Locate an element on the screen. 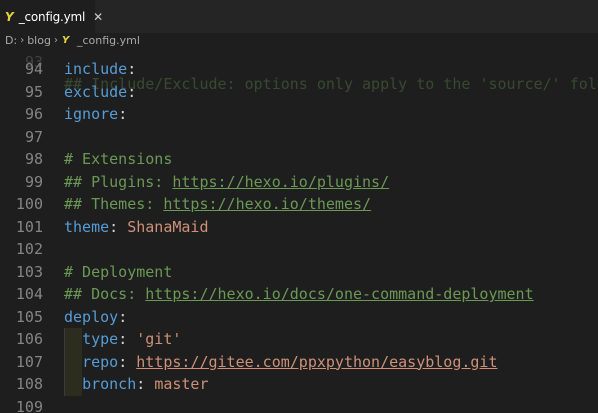 This screenshot has height=413, width=598. line-number: 107 is located at coordinates (29, 361).